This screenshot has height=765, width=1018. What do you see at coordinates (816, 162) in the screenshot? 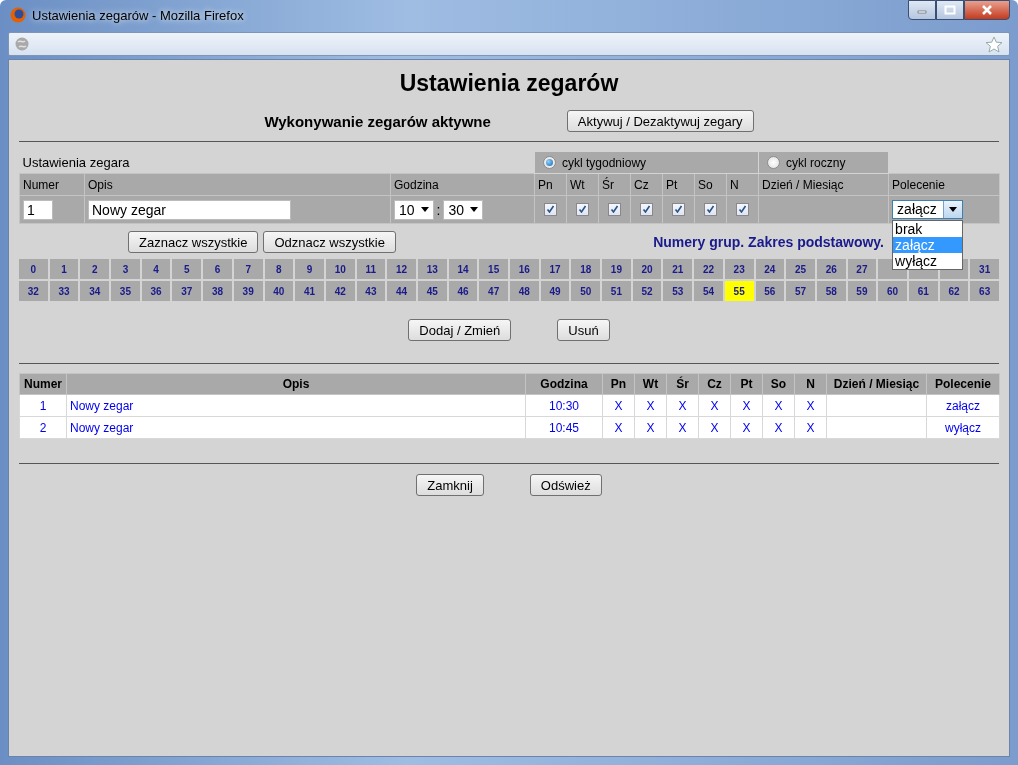
I see `radio-label: cykl roczny` at bounding box center [816, 162].